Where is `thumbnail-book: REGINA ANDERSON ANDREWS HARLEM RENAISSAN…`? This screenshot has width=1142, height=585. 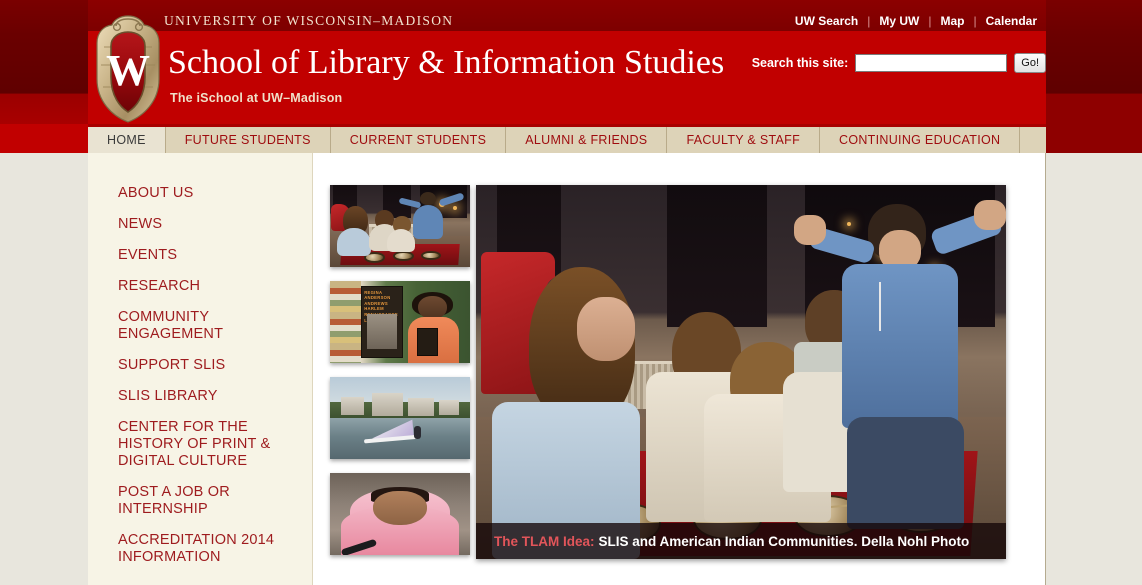 thumbnail-book: REGINA ANDERSON ANDREWS HARLEM RENAISSAN… is located at coordinates (400, 322).